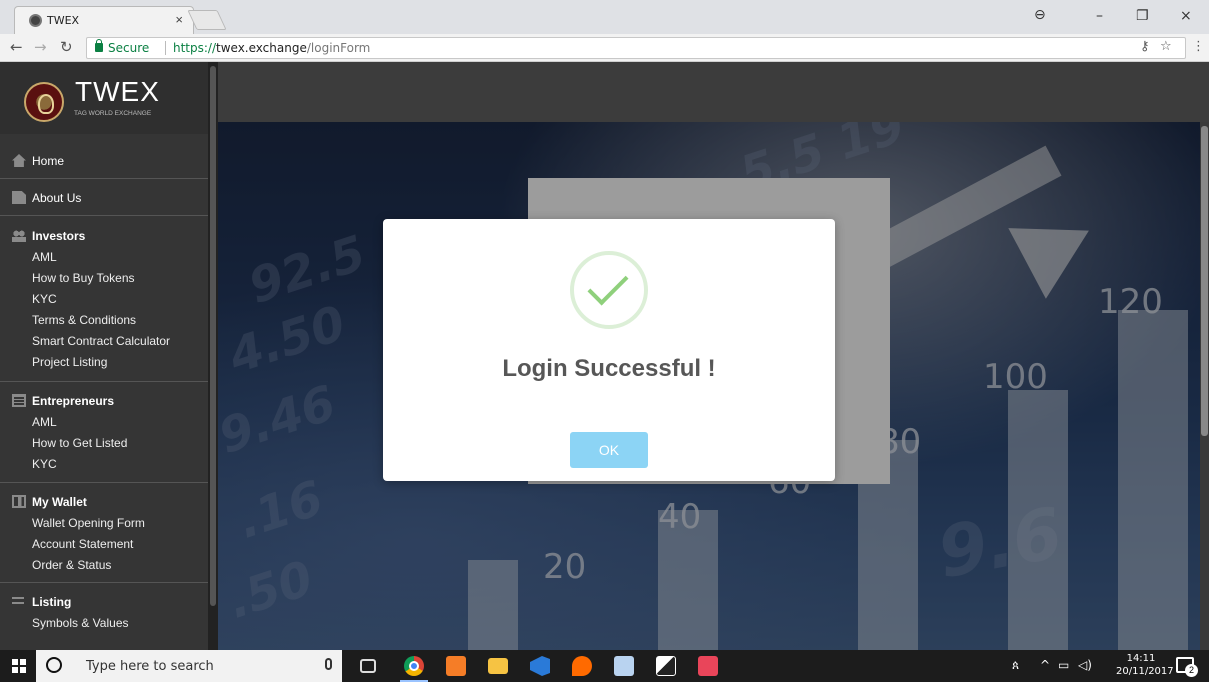 The image size is (1209, 682). I want to click on task-view-icon, so click(368, 666).